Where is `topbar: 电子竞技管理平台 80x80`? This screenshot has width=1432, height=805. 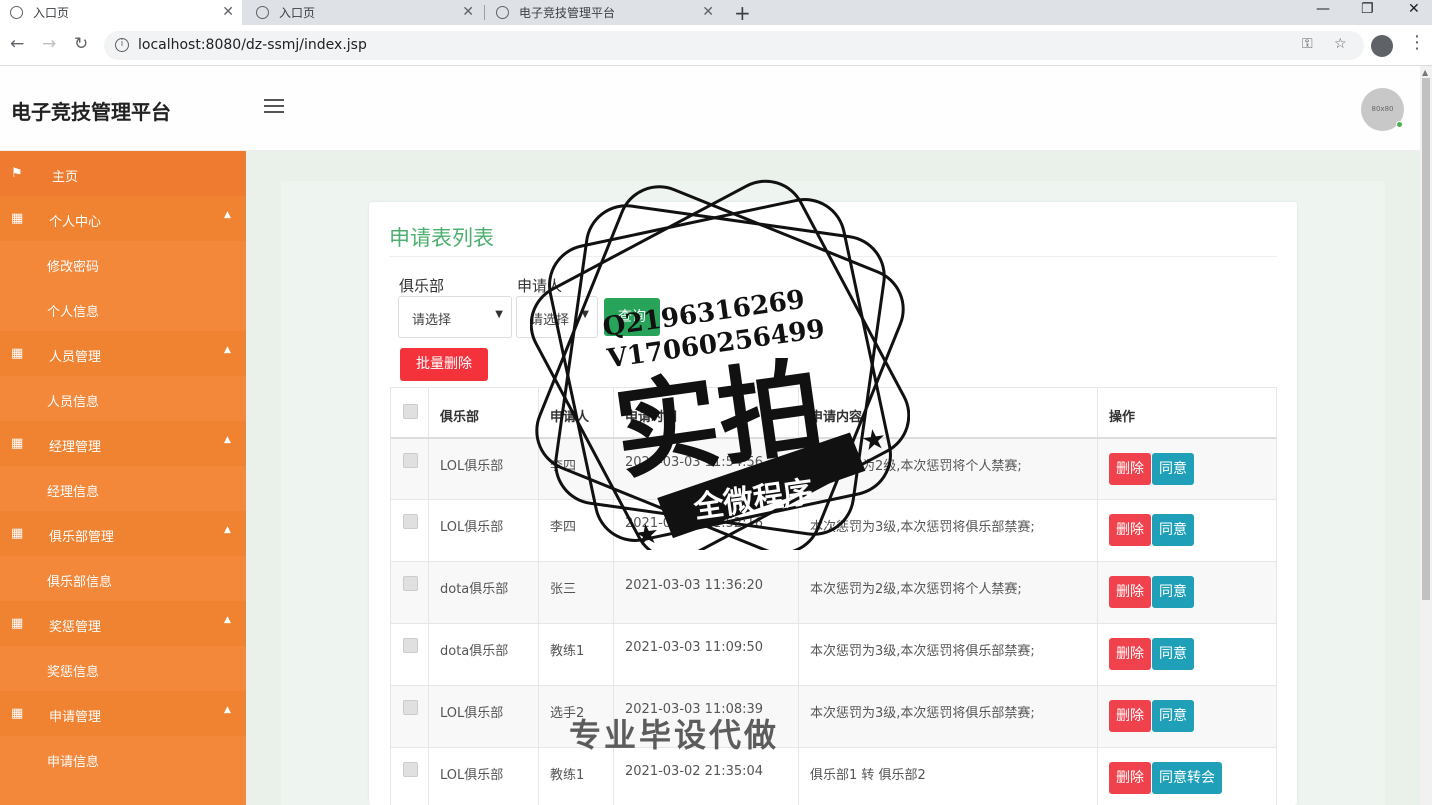
topbar: 电子竞技管理平台 80x80 is located at coordinates (710, 108).